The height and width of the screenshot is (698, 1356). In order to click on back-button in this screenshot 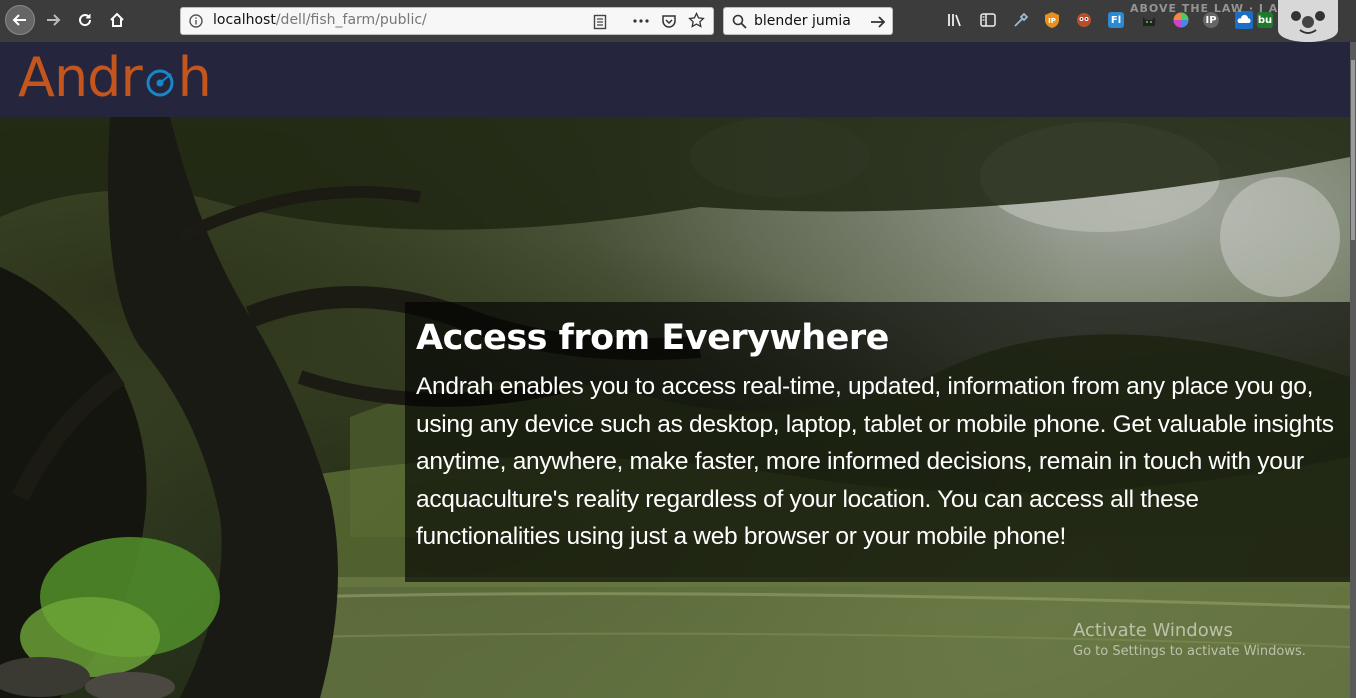, I will do `click(20, 20)`.